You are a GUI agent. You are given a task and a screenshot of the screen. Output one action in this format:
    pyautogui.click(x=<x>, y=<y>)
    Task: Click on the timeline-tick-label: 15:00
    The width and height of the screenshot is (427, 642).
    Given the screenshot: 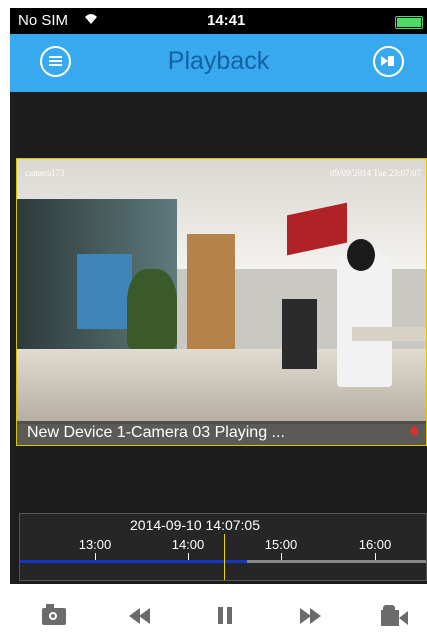 What is the action you would take?
    pyautogui.click(x=281, y=544)
    